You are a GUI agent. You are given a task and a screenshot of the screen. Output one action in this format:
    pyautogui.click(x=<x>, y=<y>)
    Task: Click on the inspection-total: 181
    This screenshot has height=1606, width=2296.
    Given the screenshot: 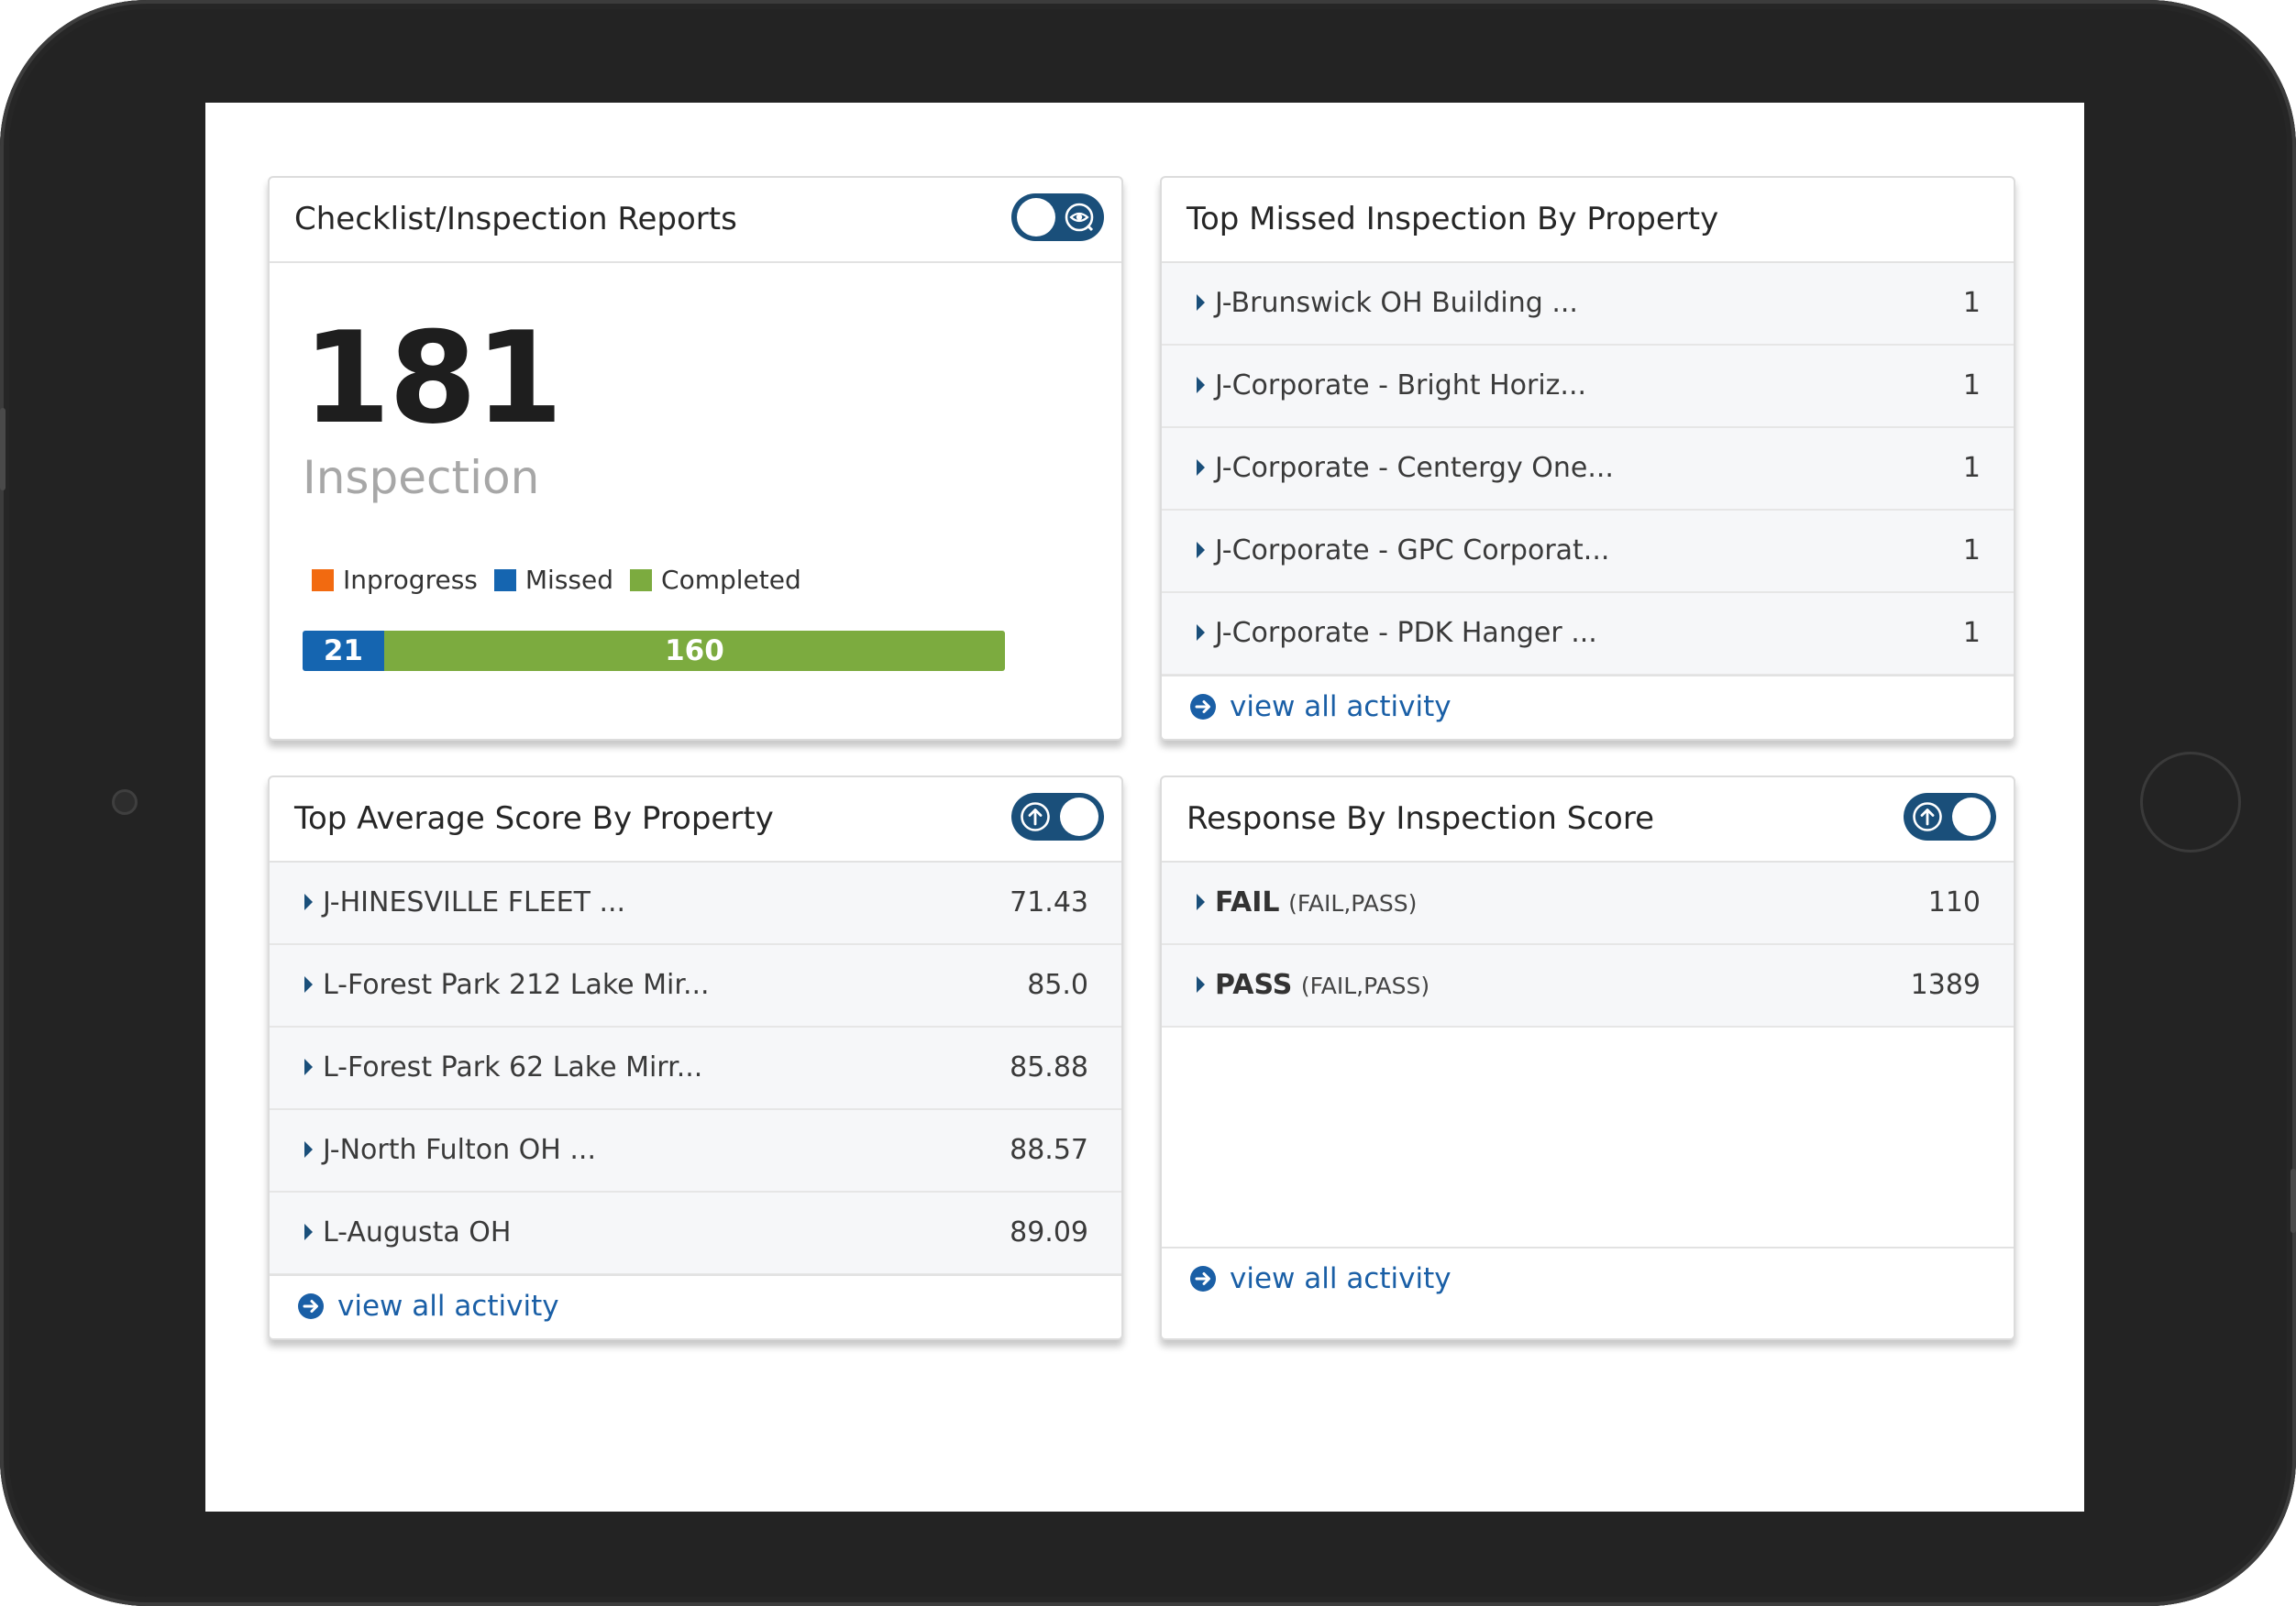 What is the action you would take?
    pyautogui.click(x=433, y=378)
    